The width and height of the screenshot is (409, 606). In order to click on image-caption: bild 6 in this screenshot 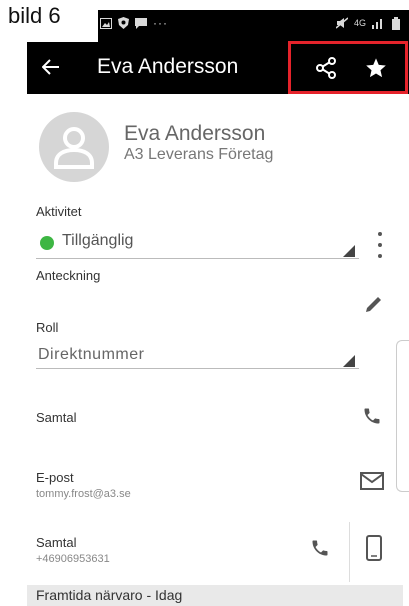, I will do `click(49, 21)`.